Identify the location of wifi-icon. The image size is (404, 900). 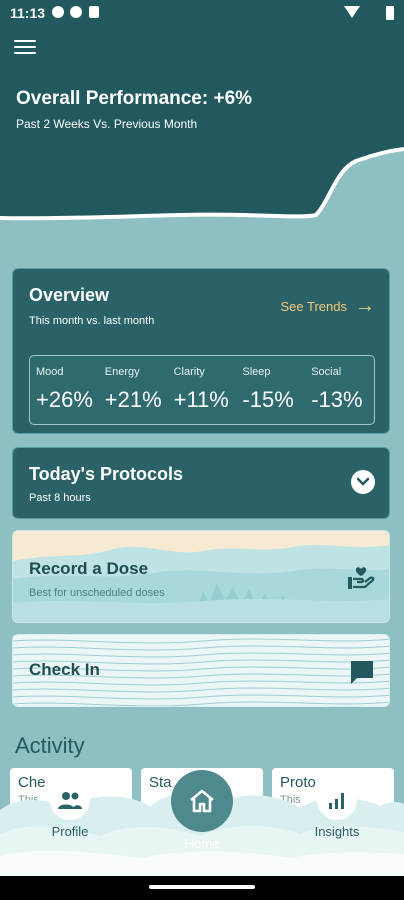
(352, 12).